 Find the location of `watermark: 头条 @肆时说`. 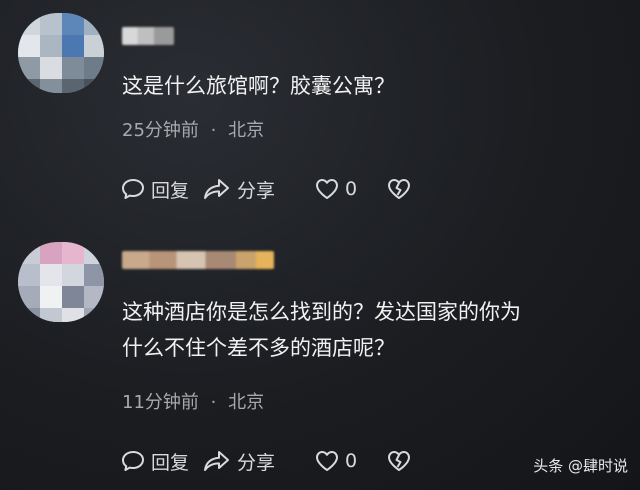

watermark: 头条 @肆时说 is located at coordinates (580, 466).